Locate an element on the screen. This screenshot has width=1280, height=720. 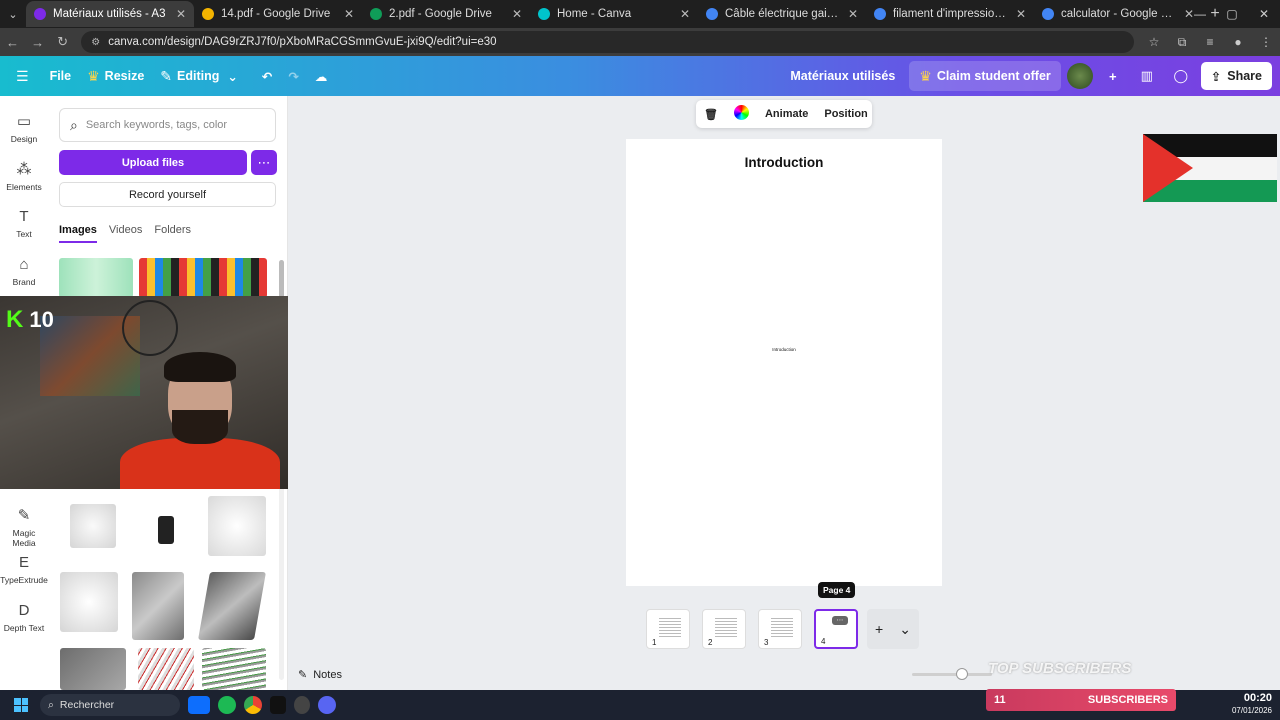
search-input: ⌕ Search keywords, tags, color is located at coordinates (167, 125).